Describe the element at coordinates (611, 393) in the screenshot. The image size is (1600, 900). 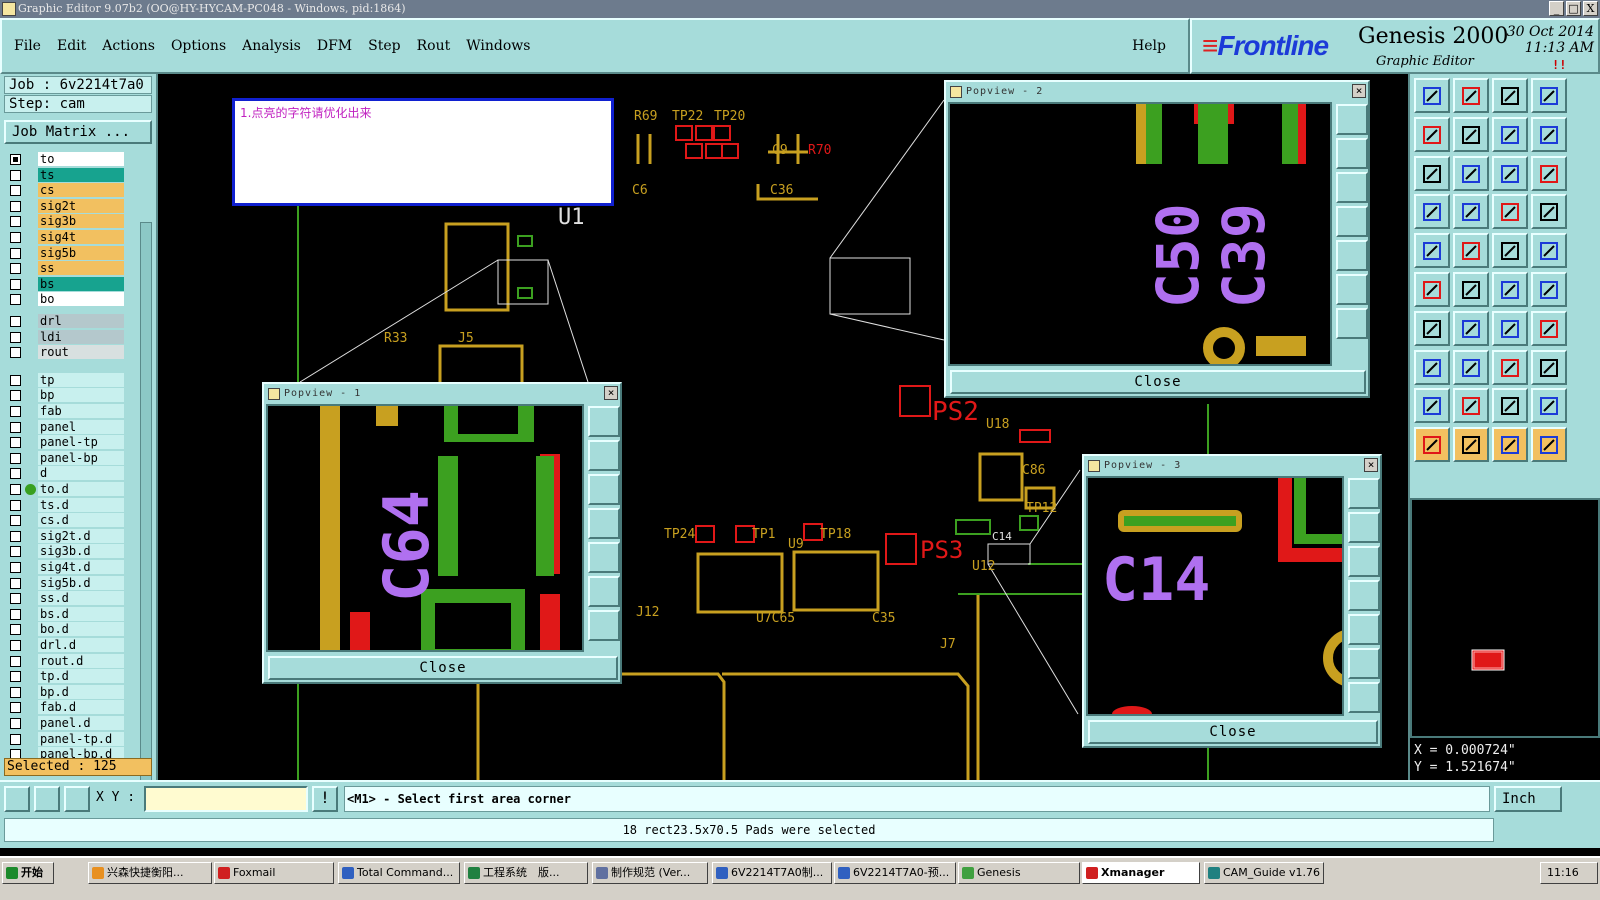
I see `popview-1-close-icon: ×` at that location.